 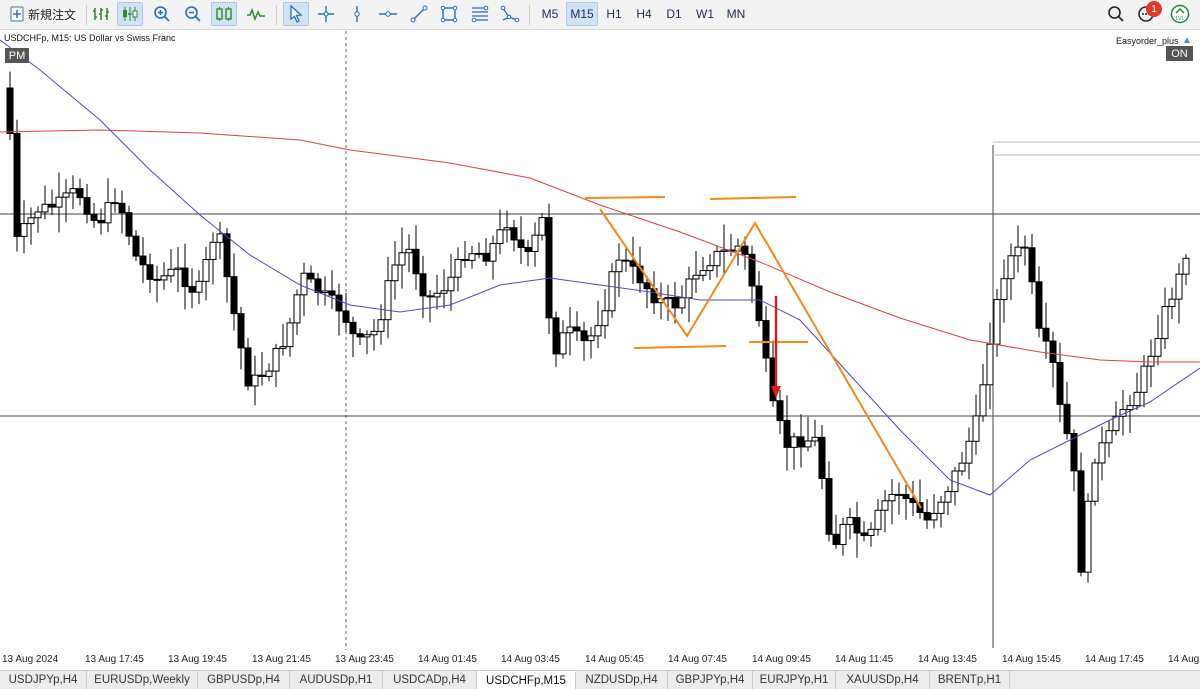 I want to click on time-label: 14 Aug 01:45, so click(x=447, y=659).